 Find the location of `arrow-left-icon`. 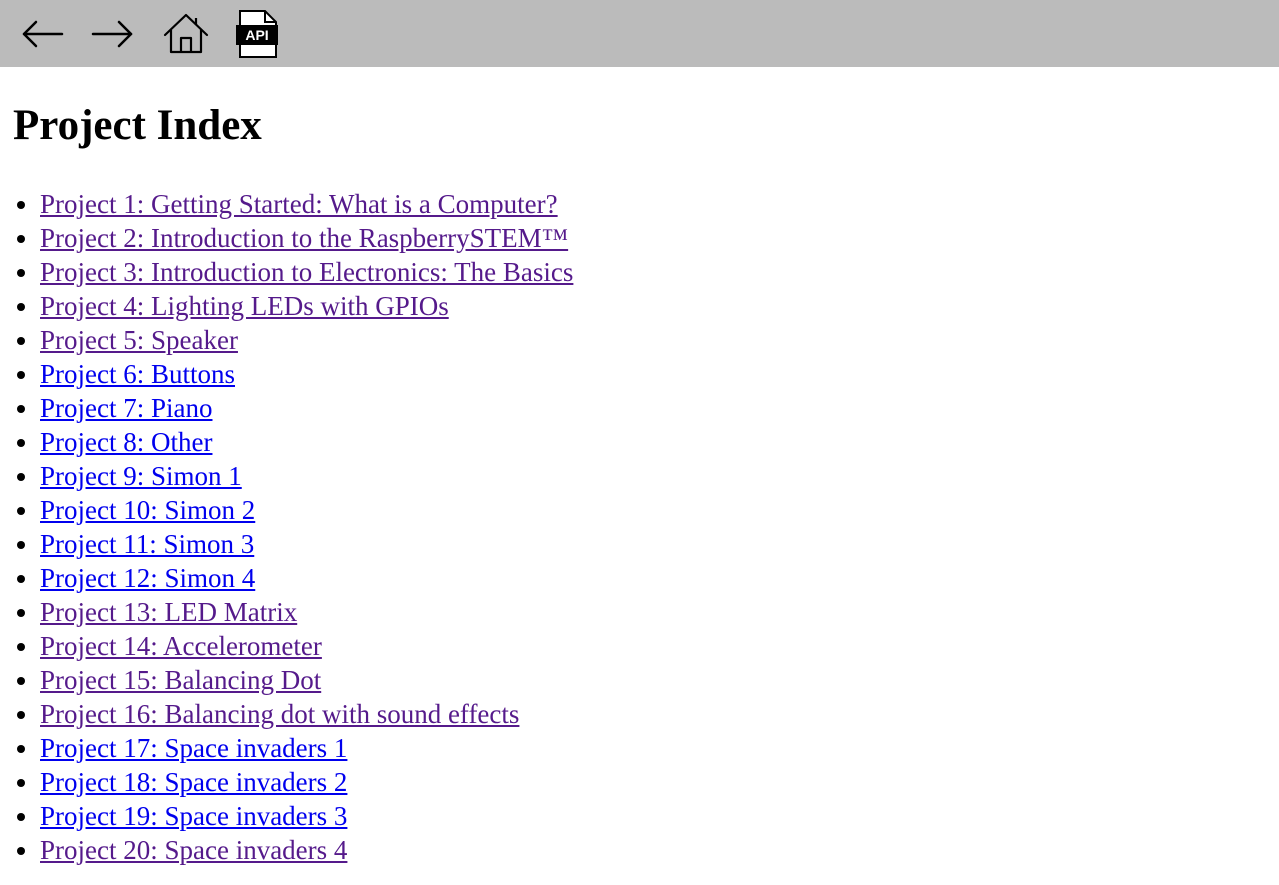

arrow-left-icon is located at coordinates (43, 34).